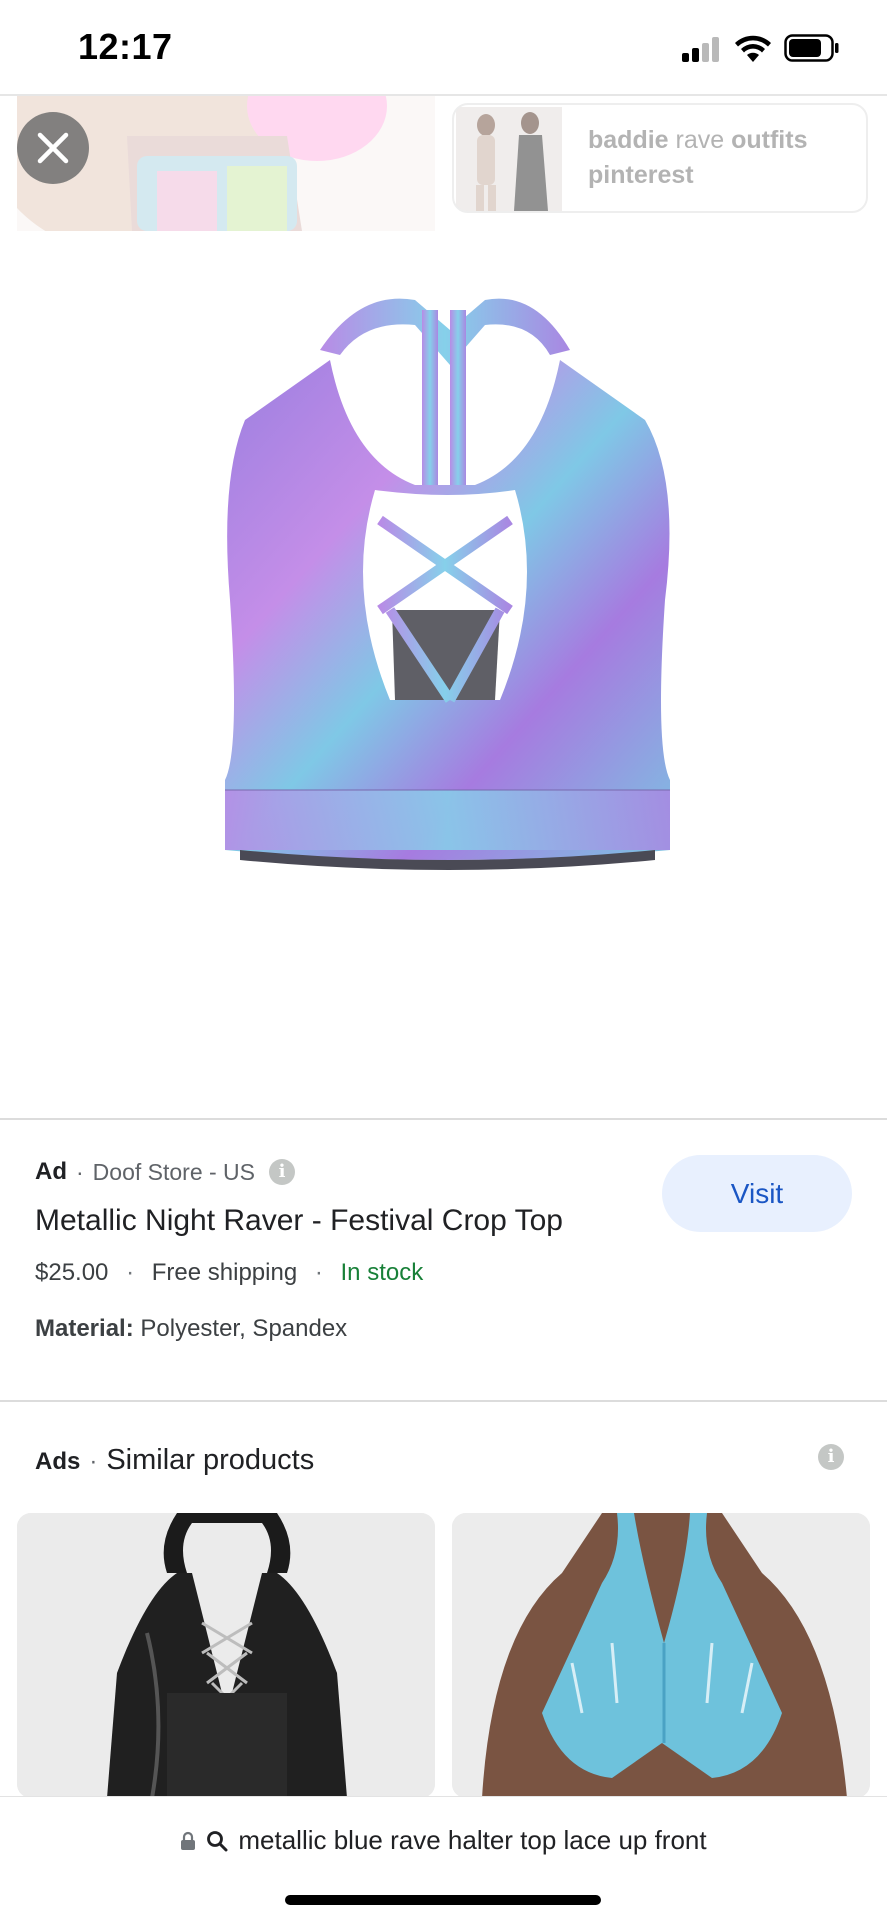 The width and height of the screenshot is (887, 1920). What do you see at coordinates (72, 1272) in the screenshot?
I see `price: $25.00` at bounding box center [72, 1272].